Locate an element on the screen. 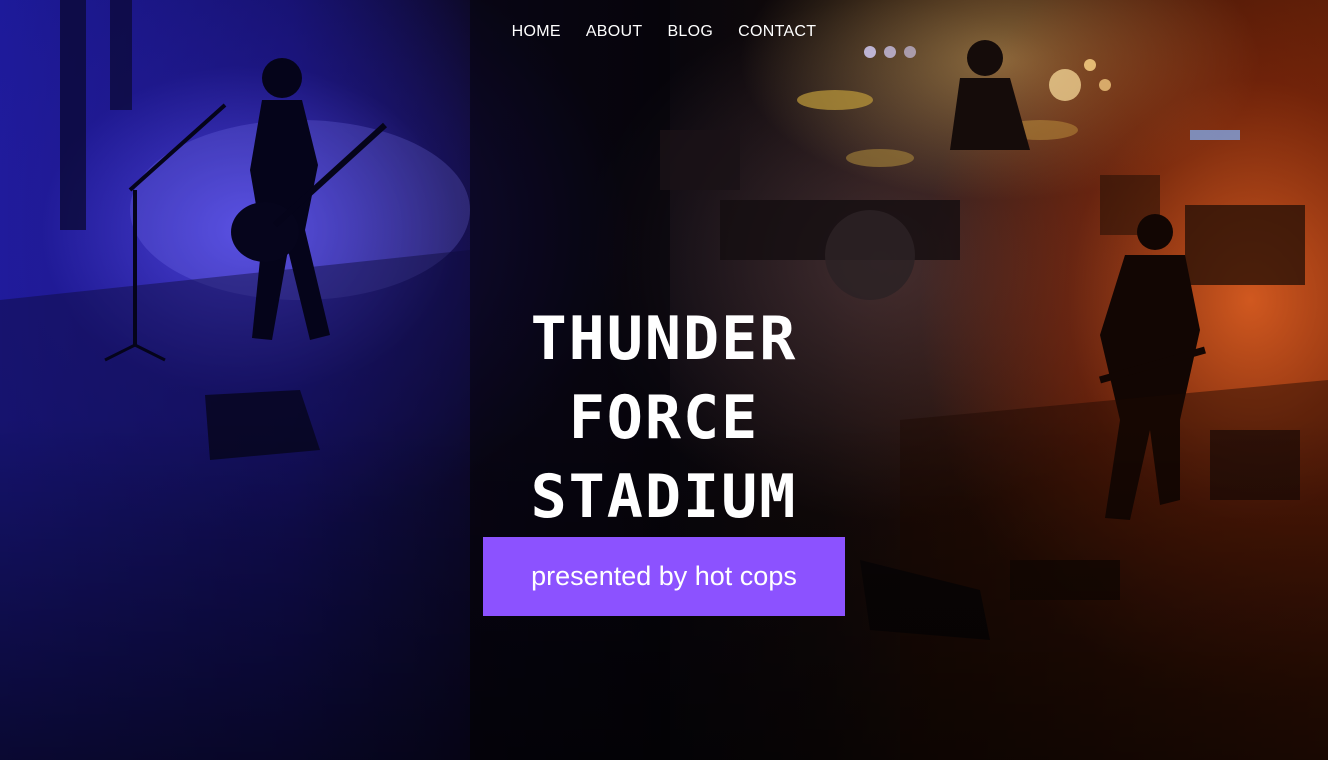 Image resolution: width=1328 pixels, height=760 pixels. hero-title-line-1: THUNDER is located at coordinates (664, 339).